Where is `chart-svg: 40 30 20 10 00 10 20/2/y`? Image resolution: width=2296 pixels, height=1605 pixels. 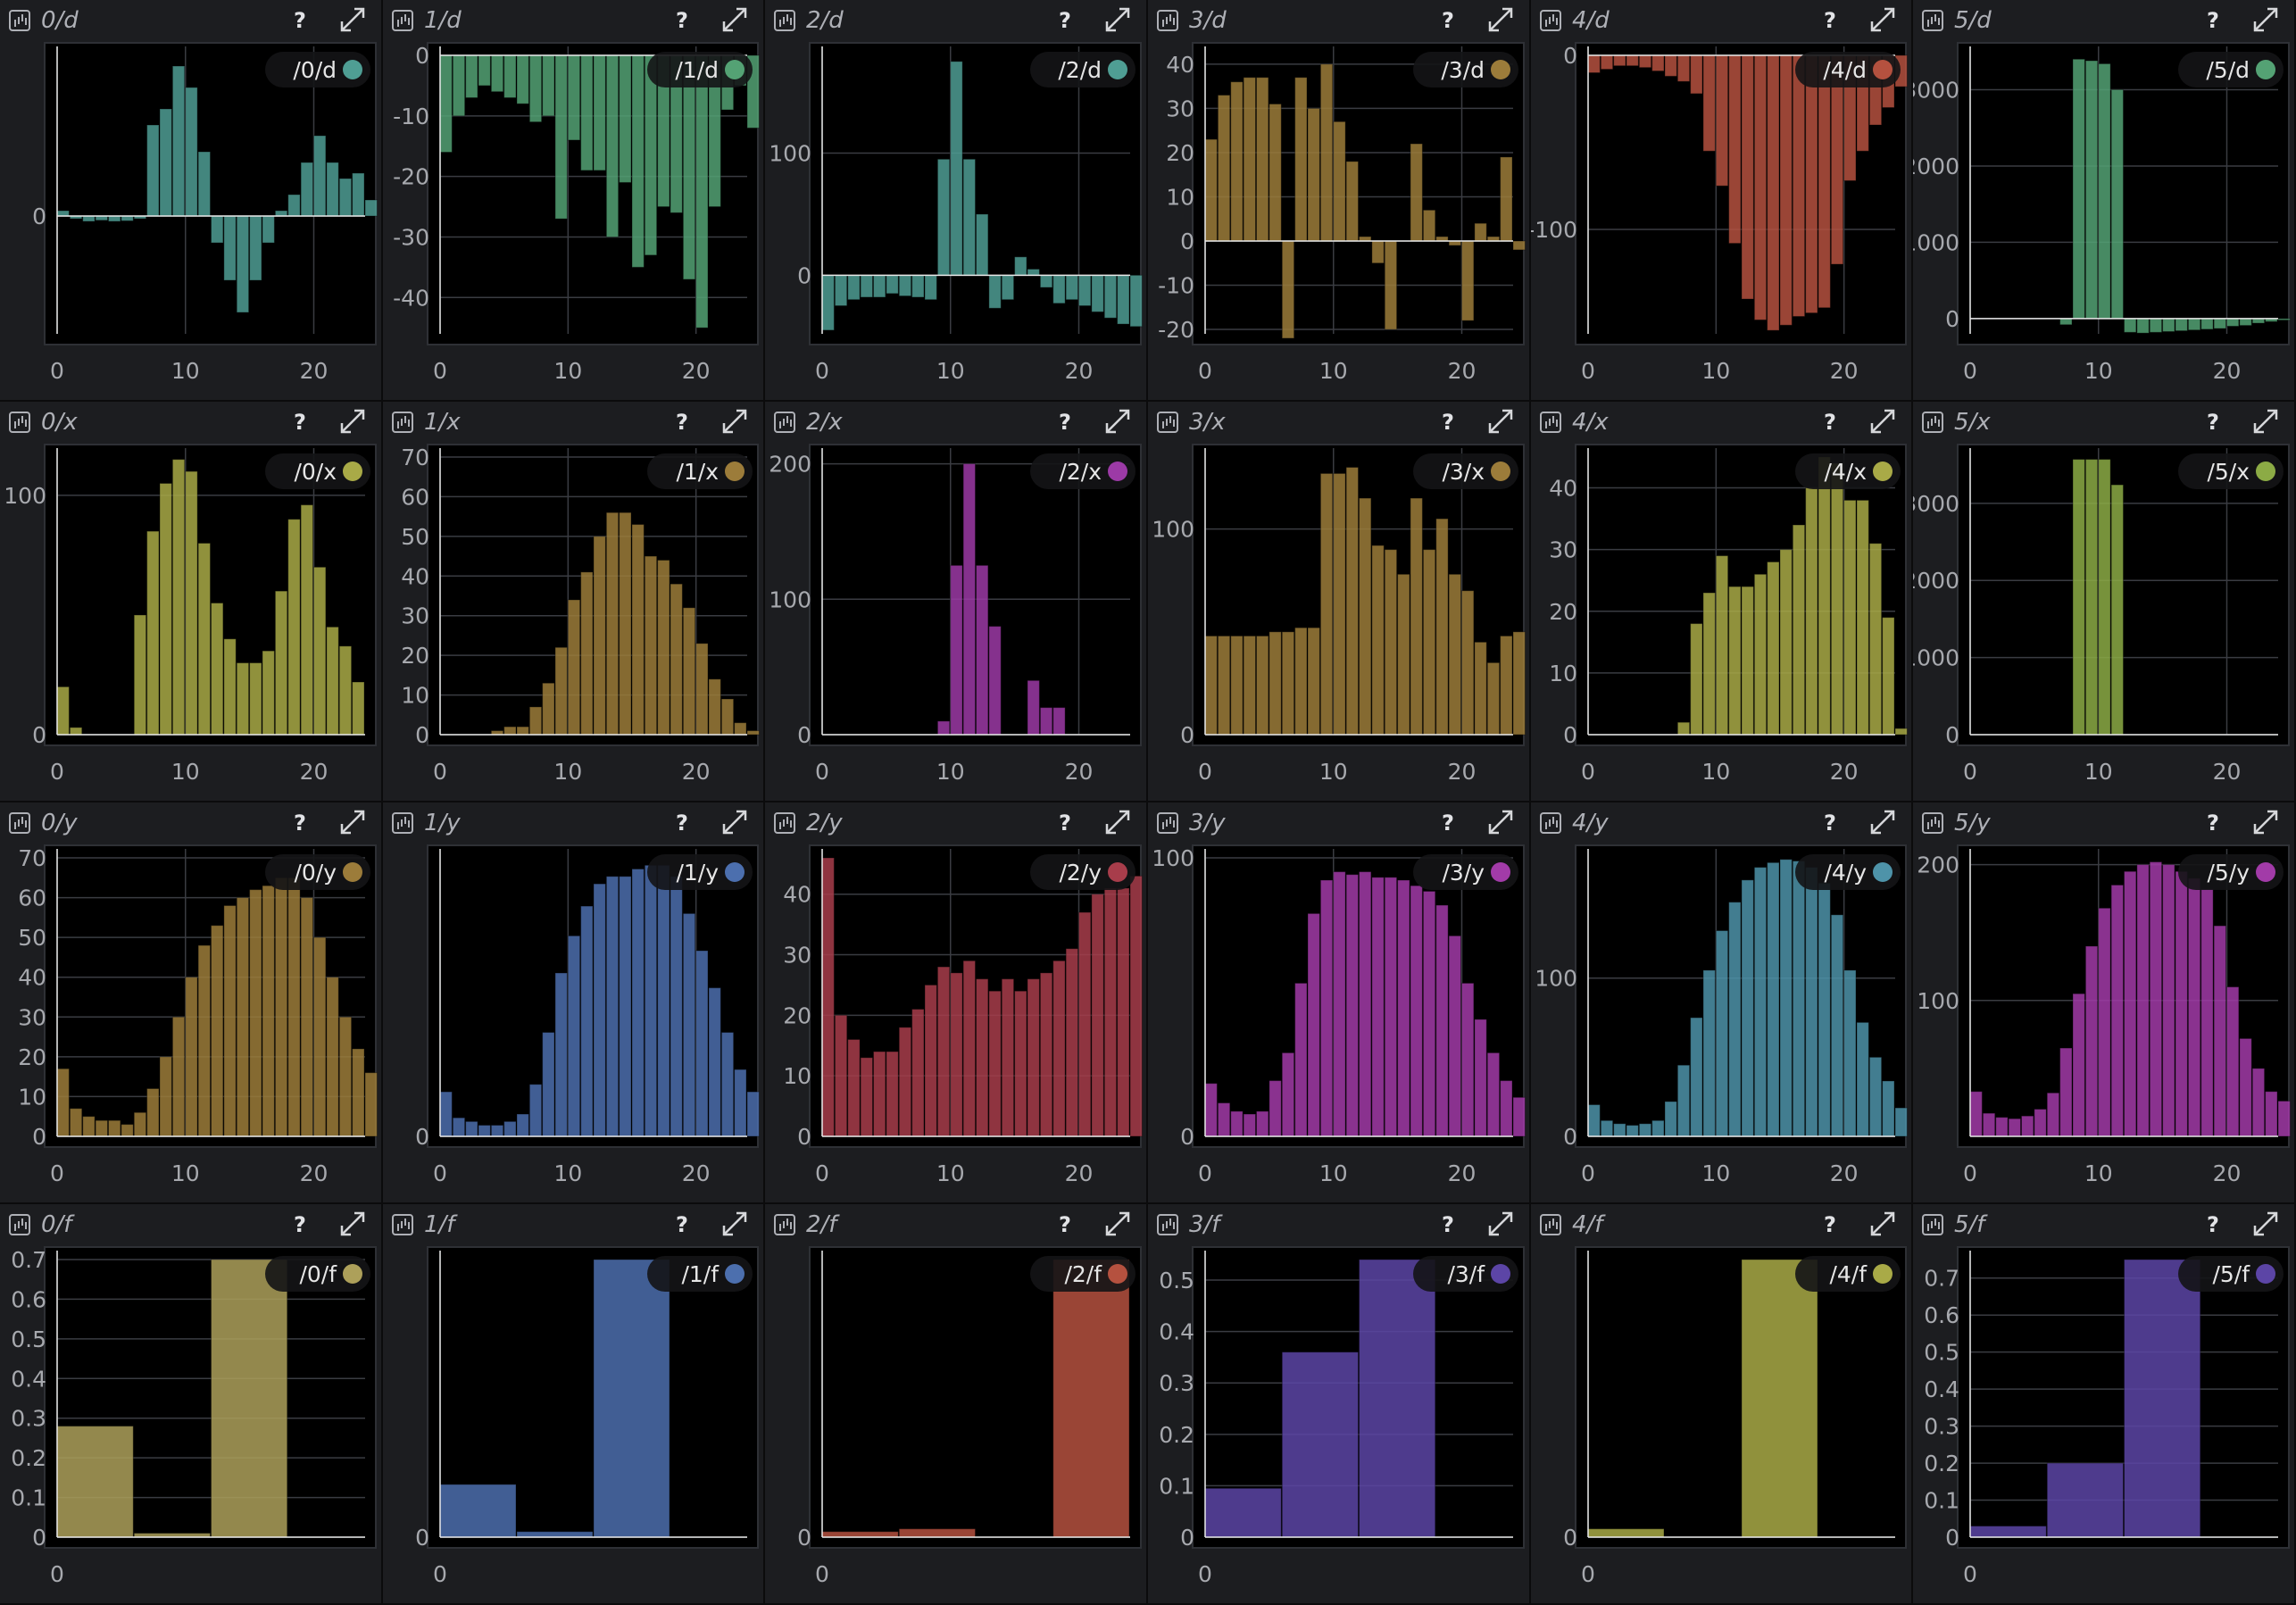
chart-svg: 40 30 20 10 00 10 20/2/y is located at coordinates (963, 1015).